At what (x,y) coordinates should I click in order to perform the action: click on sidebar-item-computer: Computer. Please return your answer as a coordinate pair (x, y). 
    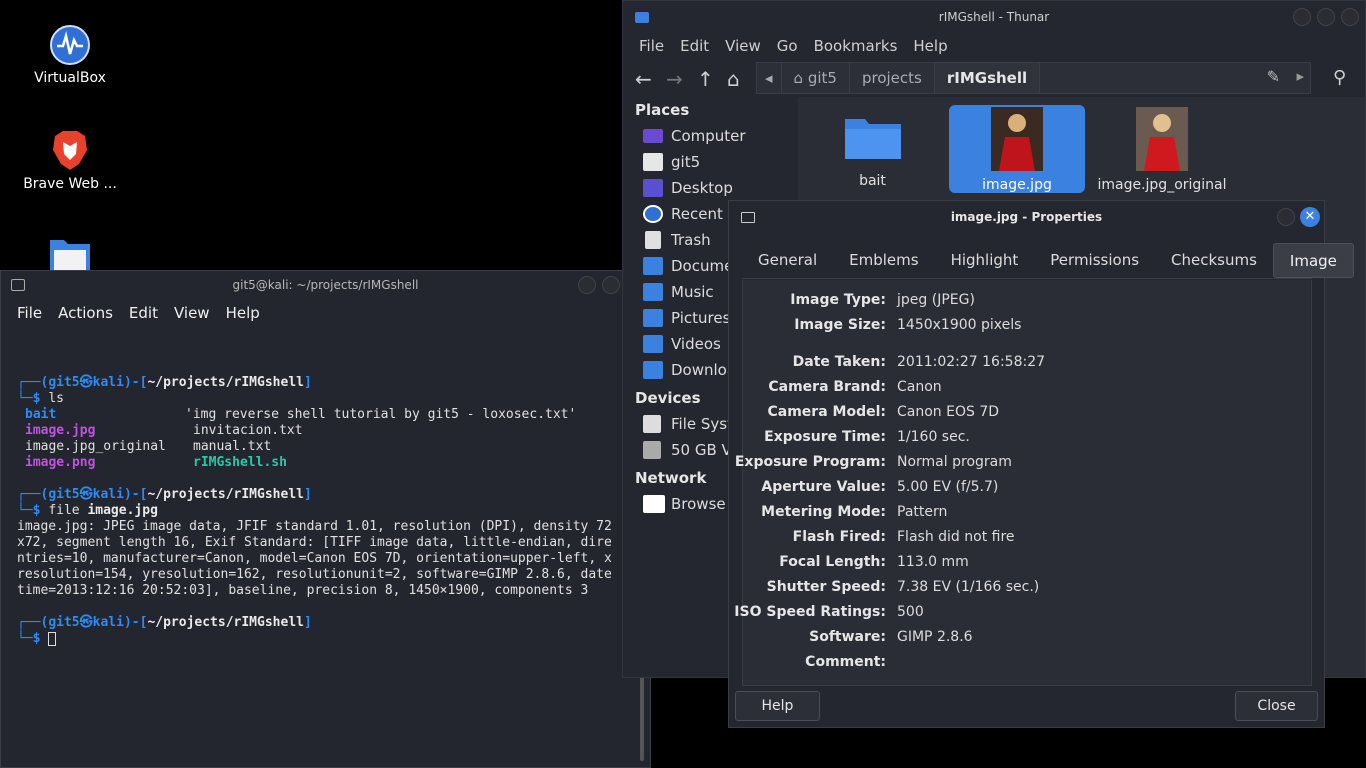
    Looking at the image, I should click on (710, 136).